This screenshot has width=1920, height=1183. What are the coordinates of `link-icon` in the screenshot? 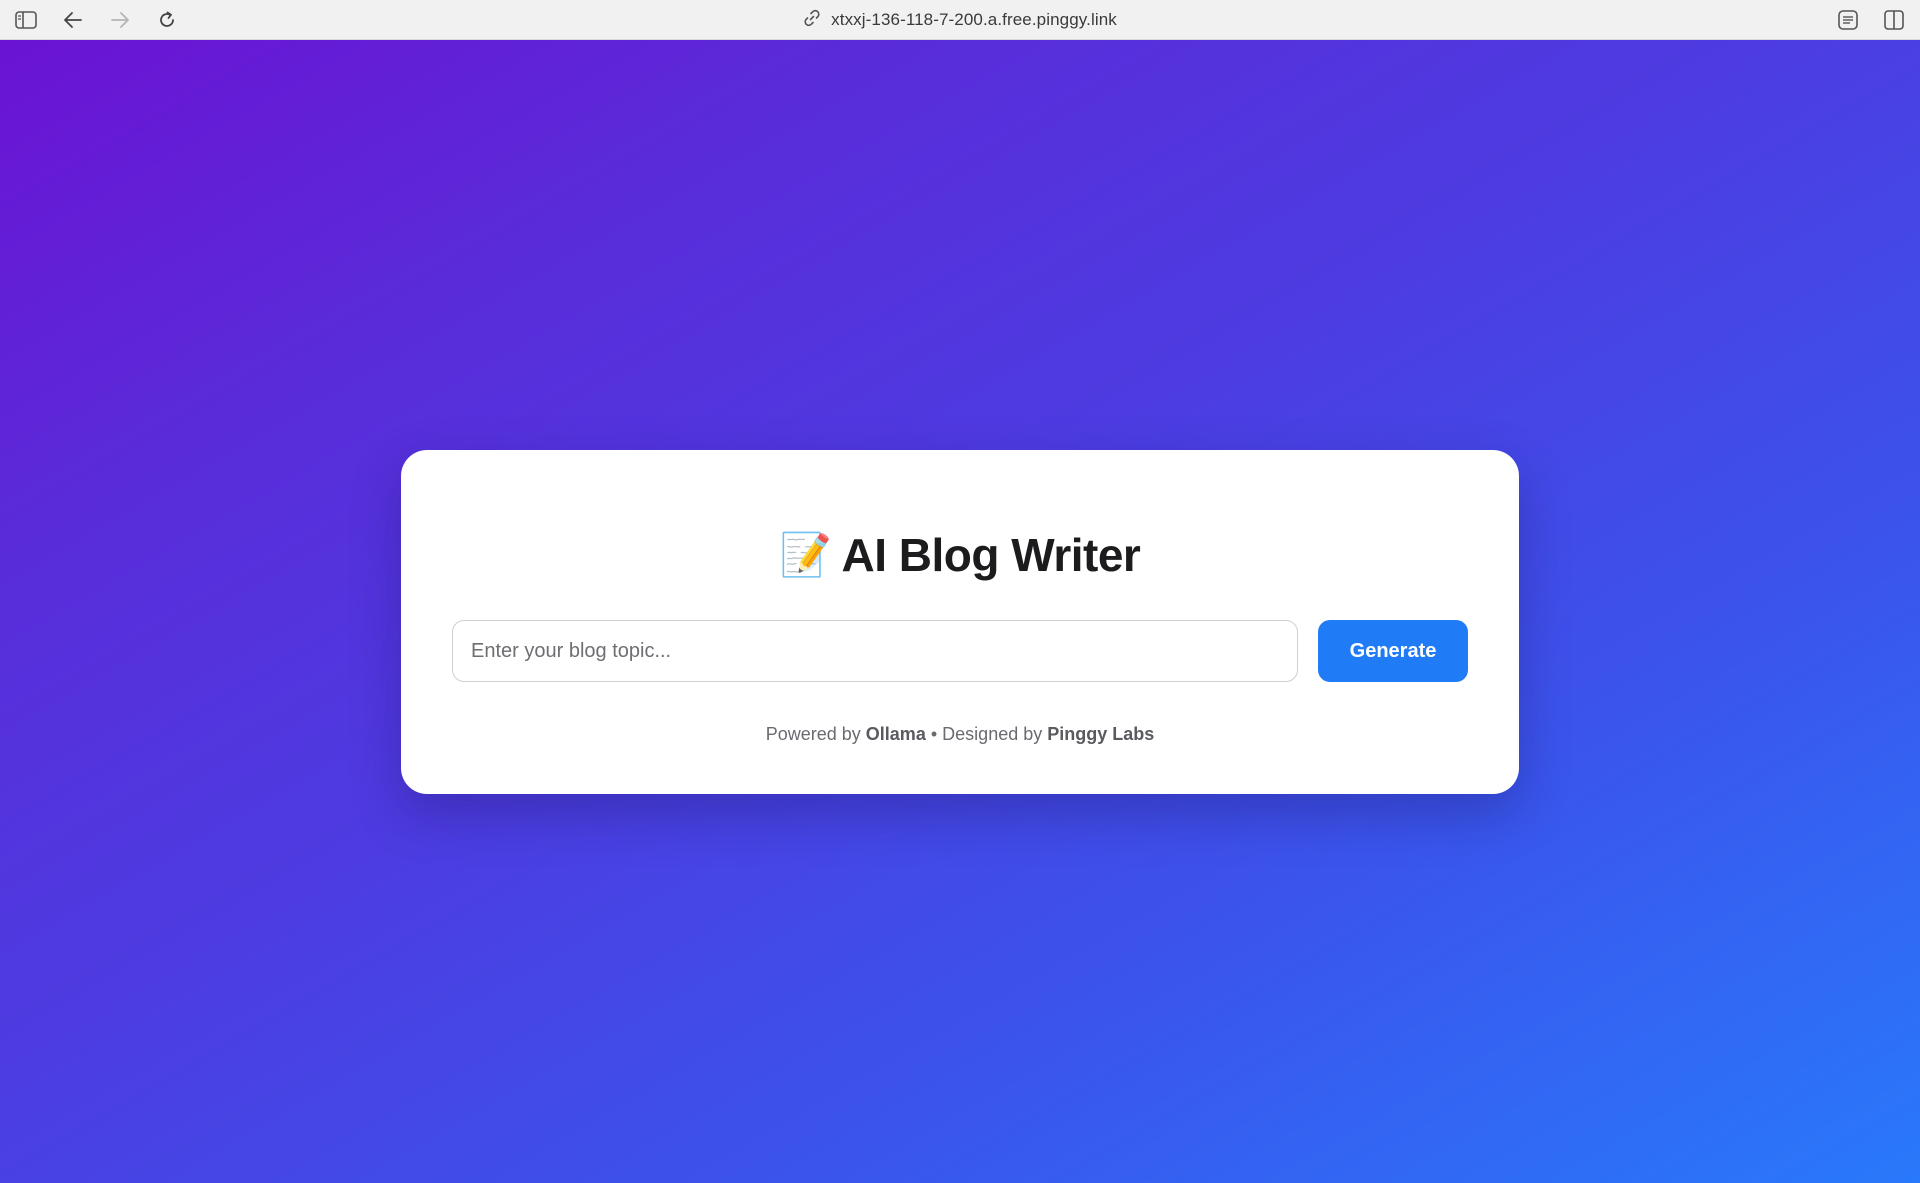 It's located at (812, 20).